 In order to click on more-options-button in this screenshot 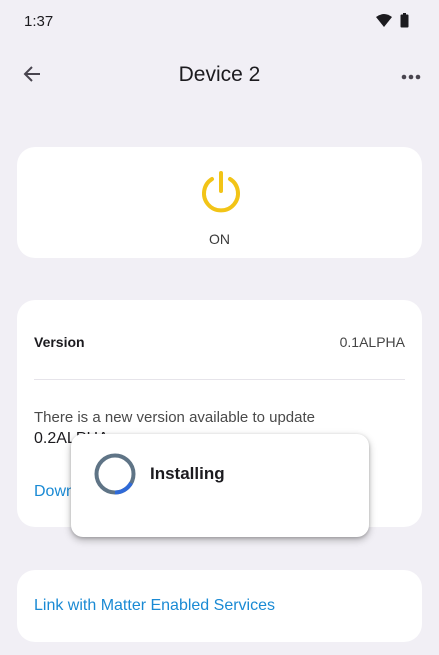, I will do `click(411, 76)`.